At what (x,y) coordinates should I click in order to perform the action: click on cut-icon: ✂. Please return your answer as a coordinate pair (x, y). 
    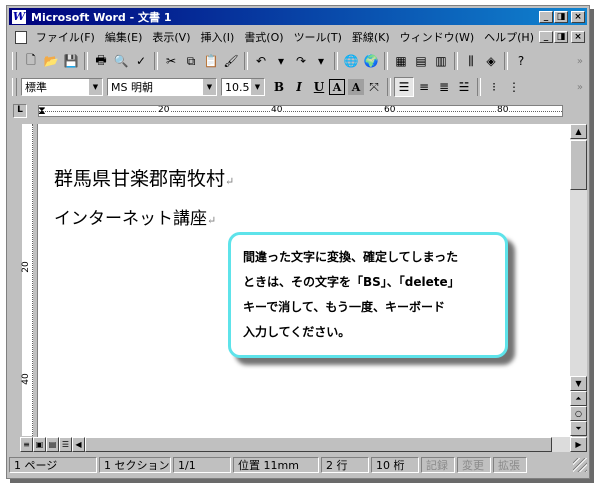
    Looking at the image, I should click on (171, 61).